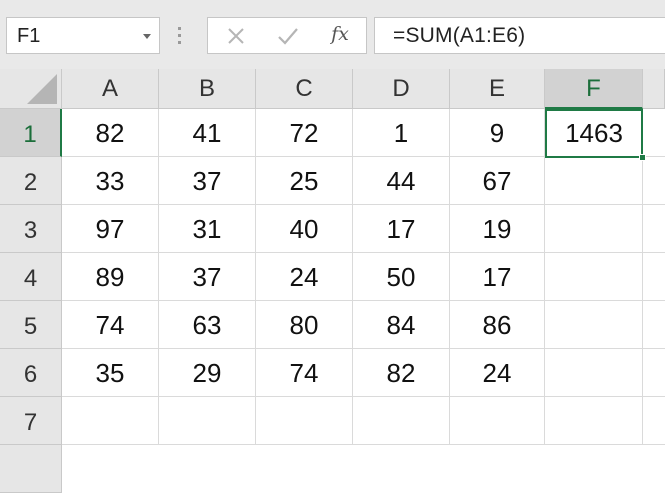  Describe the element at coordinates (207, 325) in the screenshot. I see `cell-b5: 63` at that location.